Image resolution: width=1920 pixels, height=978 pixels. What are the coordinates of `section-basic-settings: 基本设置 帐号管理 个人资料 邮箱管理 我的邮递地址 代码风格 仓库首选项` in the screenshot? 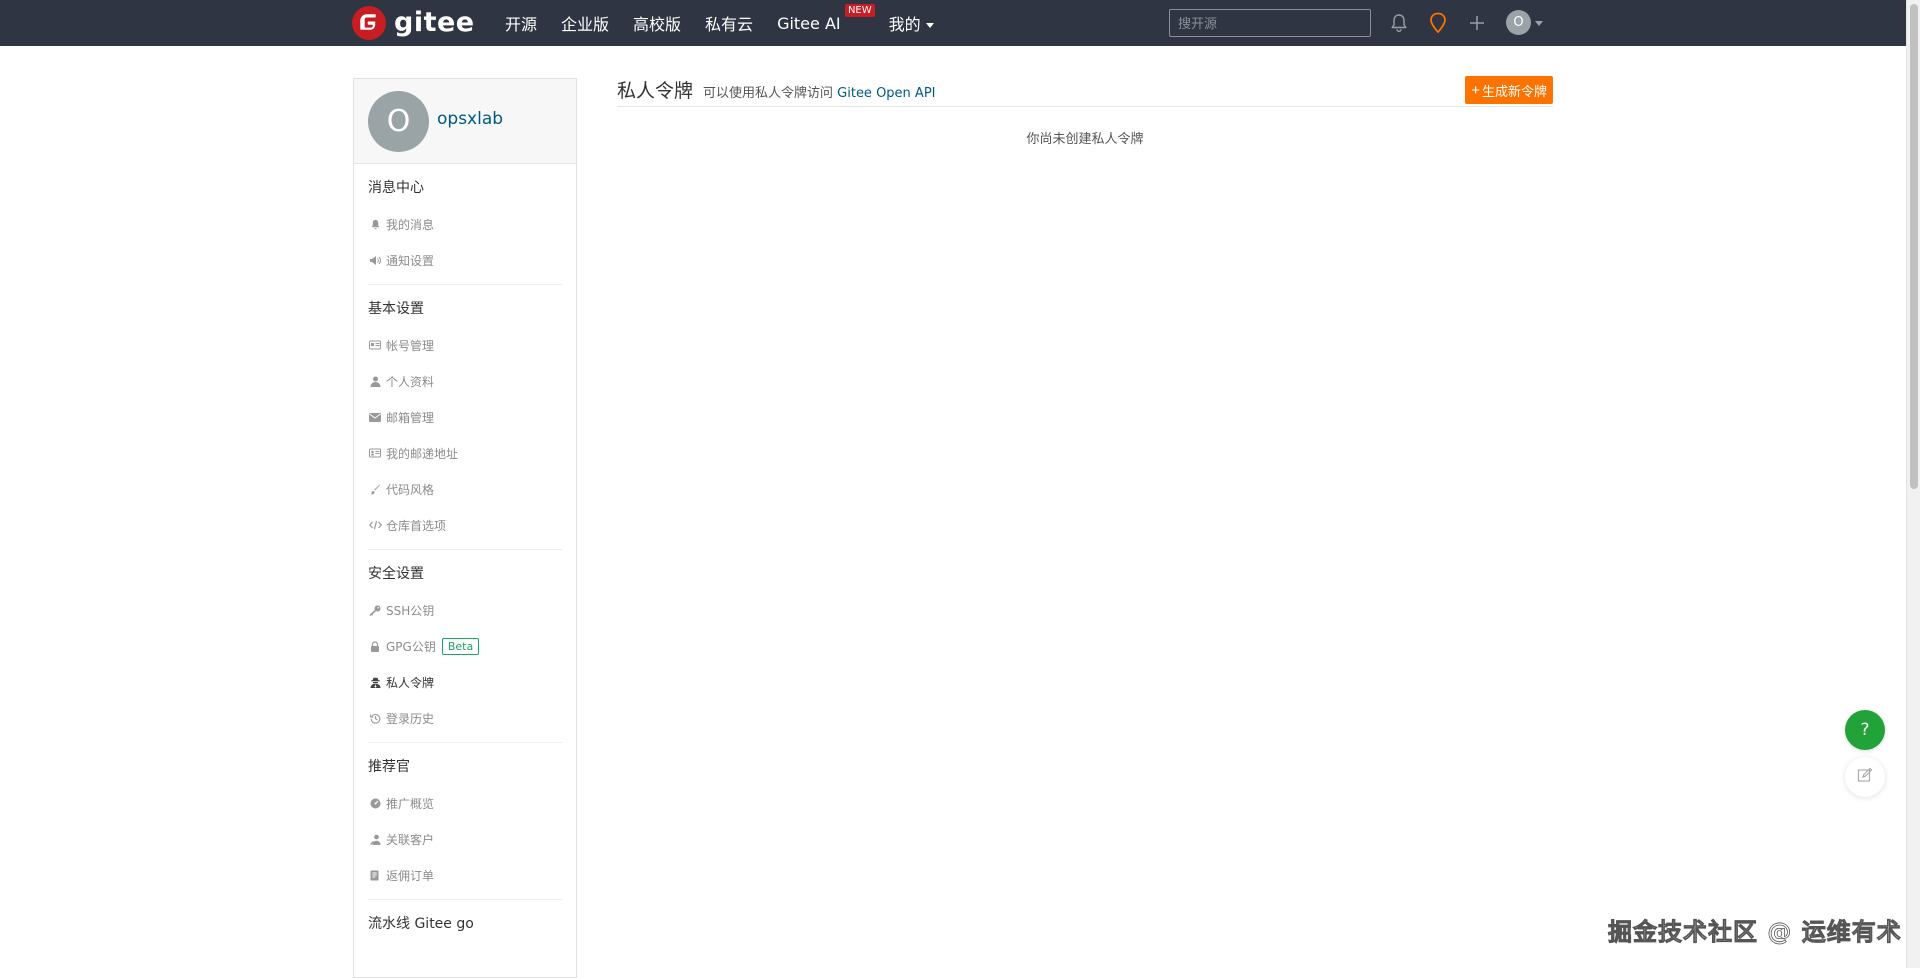 It's located at (465, 417).